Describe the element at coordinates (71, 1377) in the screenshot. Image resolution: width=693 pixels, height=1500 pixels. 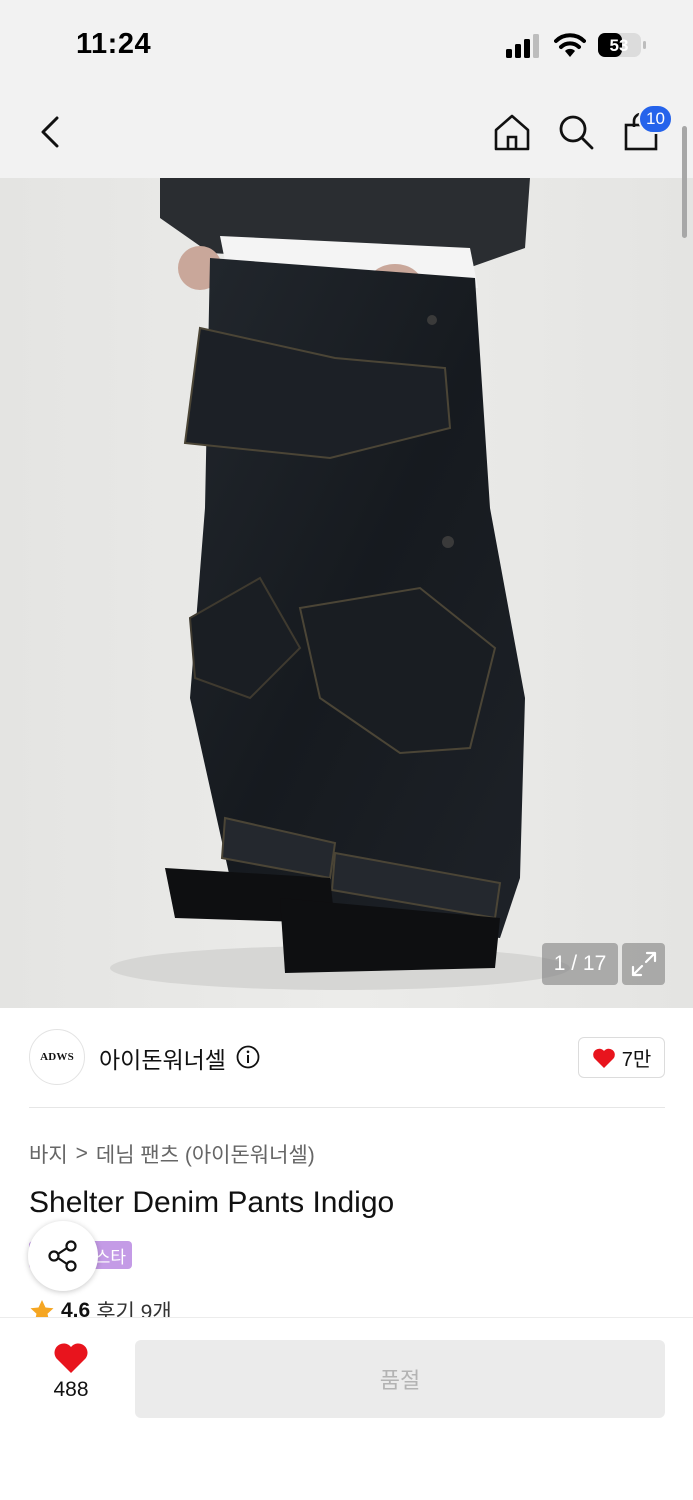
I see `wishlist-button: 488` at that location.